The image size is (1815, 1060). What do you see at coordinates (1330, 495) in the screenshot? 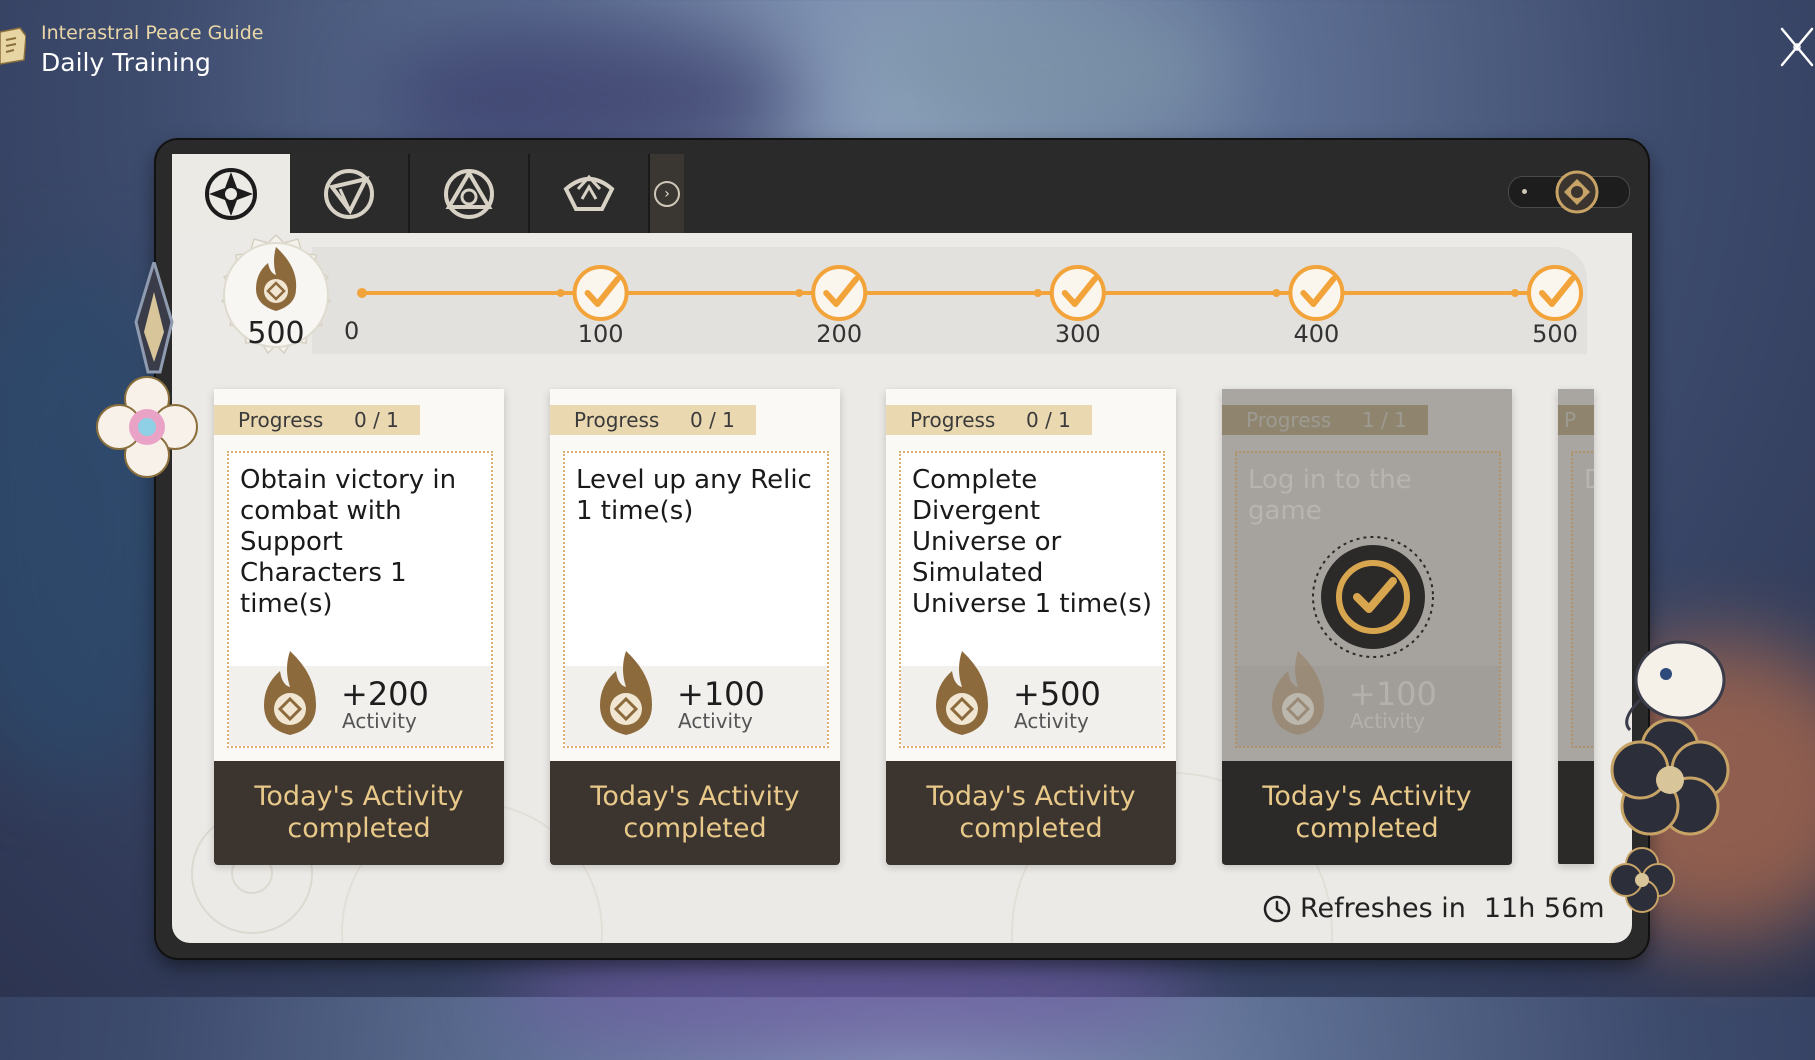
I see `task-title: Log in to the game` at bounding box center [1330, 495].